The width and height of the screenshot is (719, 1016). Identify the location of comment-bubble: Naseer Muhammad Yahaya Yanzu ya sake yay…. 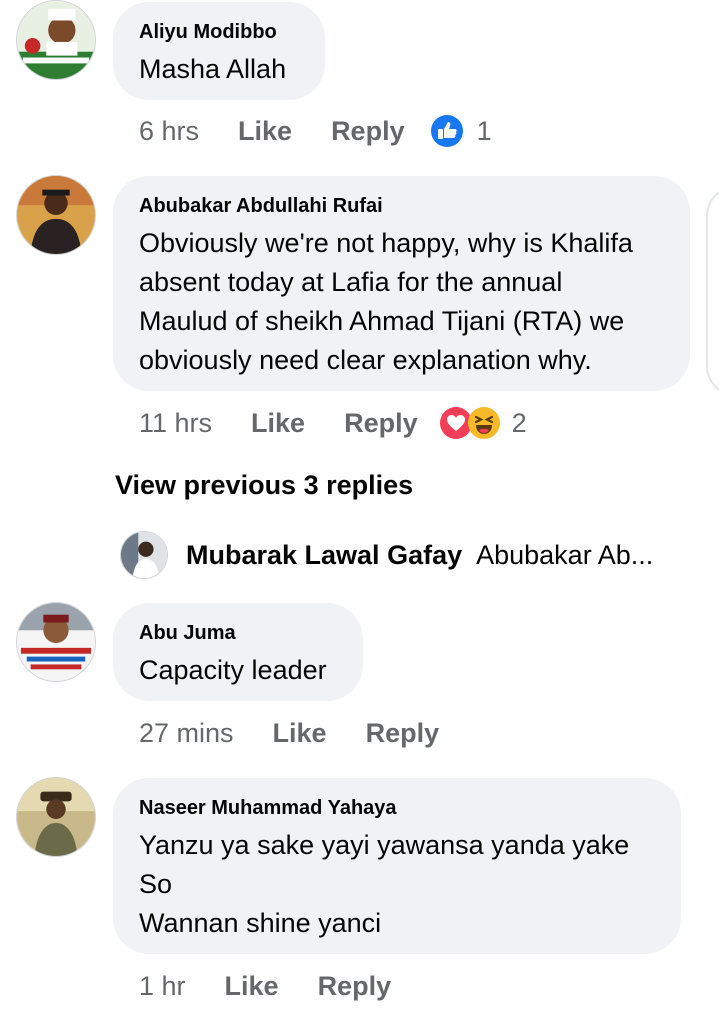
(397, 866).